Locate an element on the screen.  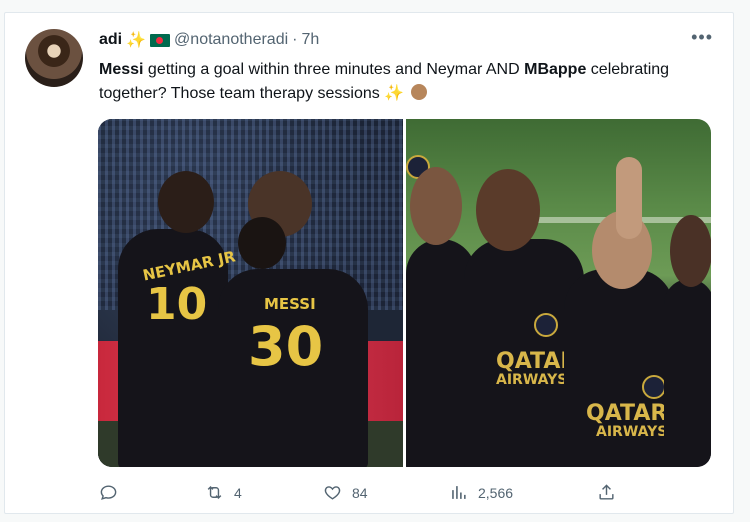
views-icon is located at coordinates (459, 492).